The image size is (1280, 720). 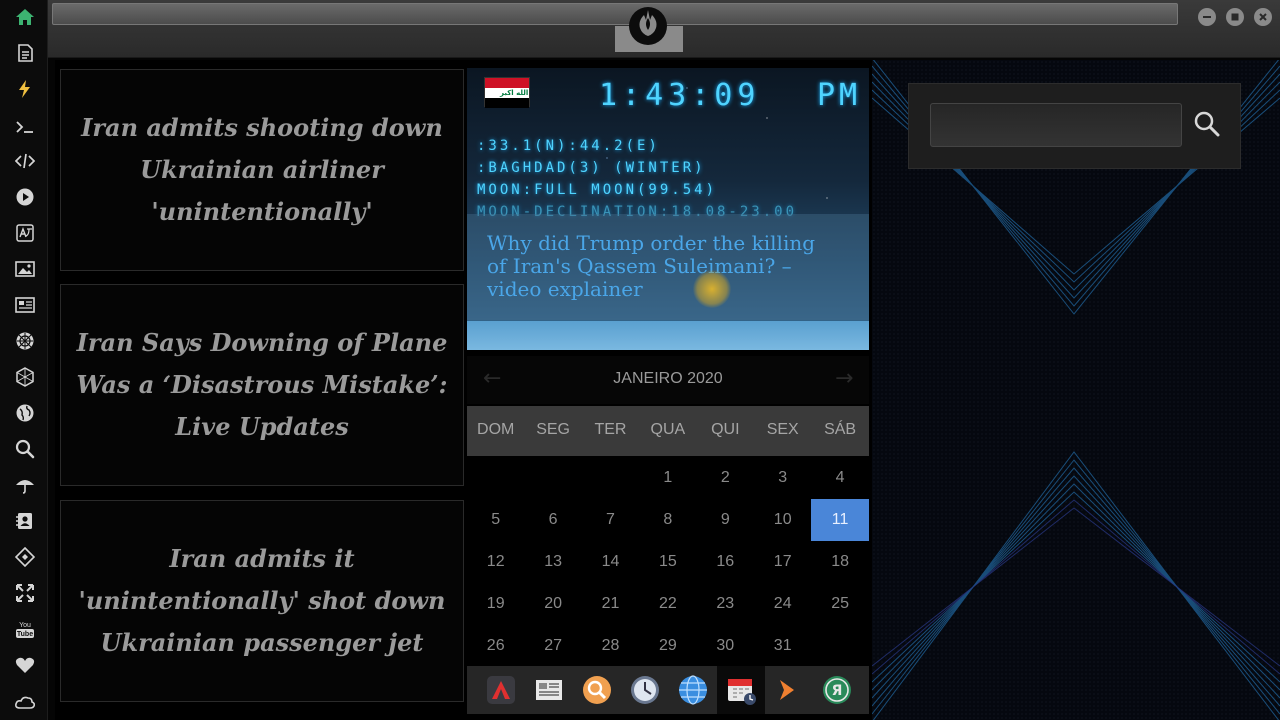 What do you see at coordinates (668, 335) in the screenshot?
I see `sky-band` at bounding box center [668, 335].